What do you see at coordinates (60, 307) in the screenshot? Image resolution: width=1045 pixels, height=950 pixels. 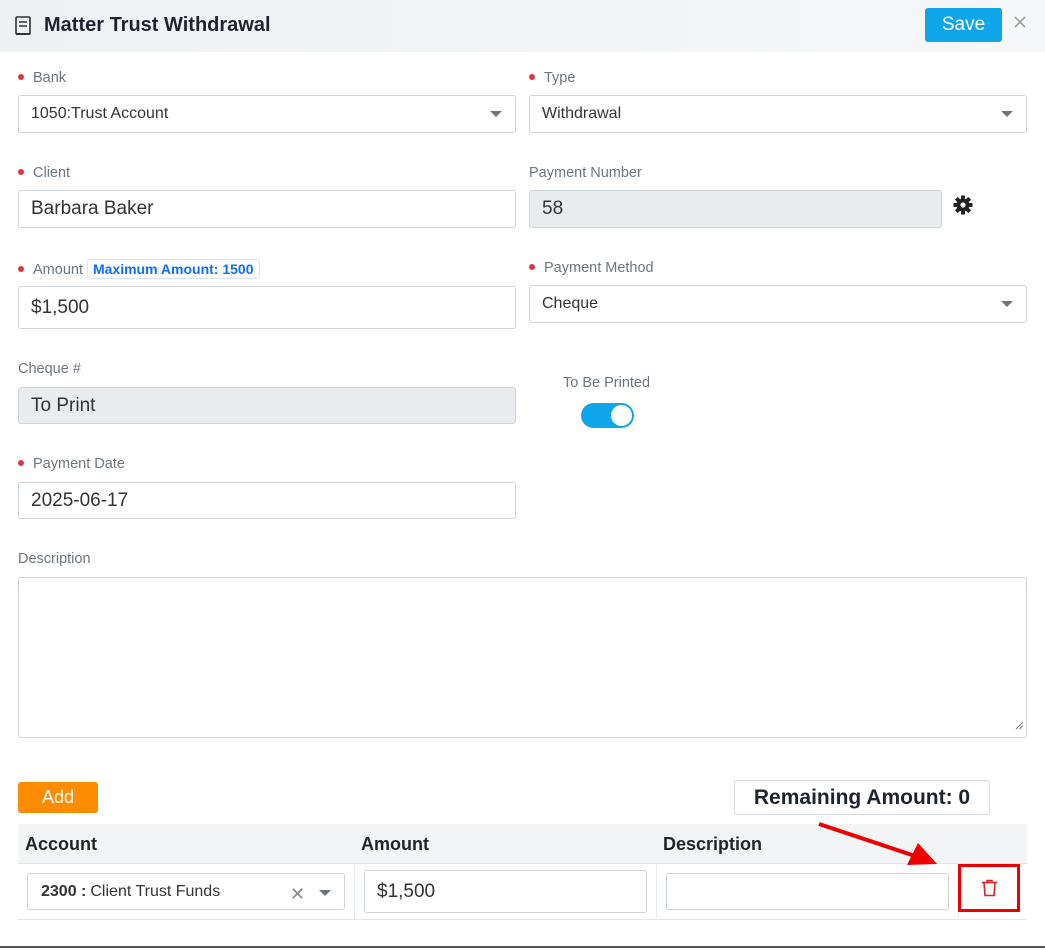 I see `amount-value: $1,500` at bounding box center [60, 307].